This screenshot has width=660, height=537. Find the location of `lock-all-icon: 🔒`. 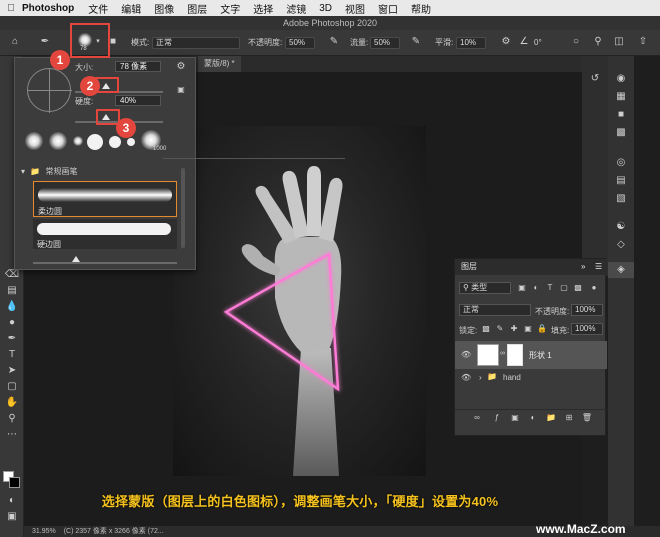

lock-all-icon: 🔒 is located at coordinates (542, 329).